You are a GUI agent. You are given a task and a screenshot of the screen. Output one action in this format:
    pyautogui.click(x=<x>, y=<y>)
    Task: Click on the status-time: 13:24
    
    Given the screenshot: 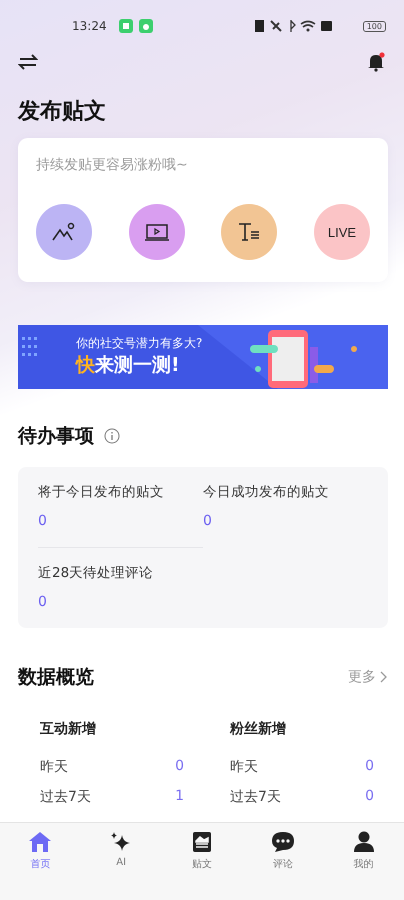 What is the action you would take?
    pyautogui.click(x=89, y=26)
    